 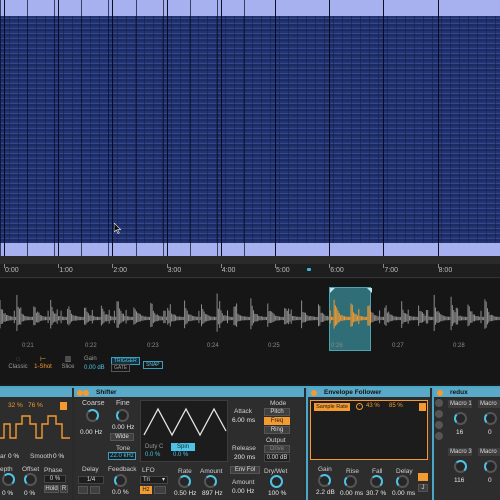 I want to click on lfo-offset-value: 0 %, so click(x=29, y=493).